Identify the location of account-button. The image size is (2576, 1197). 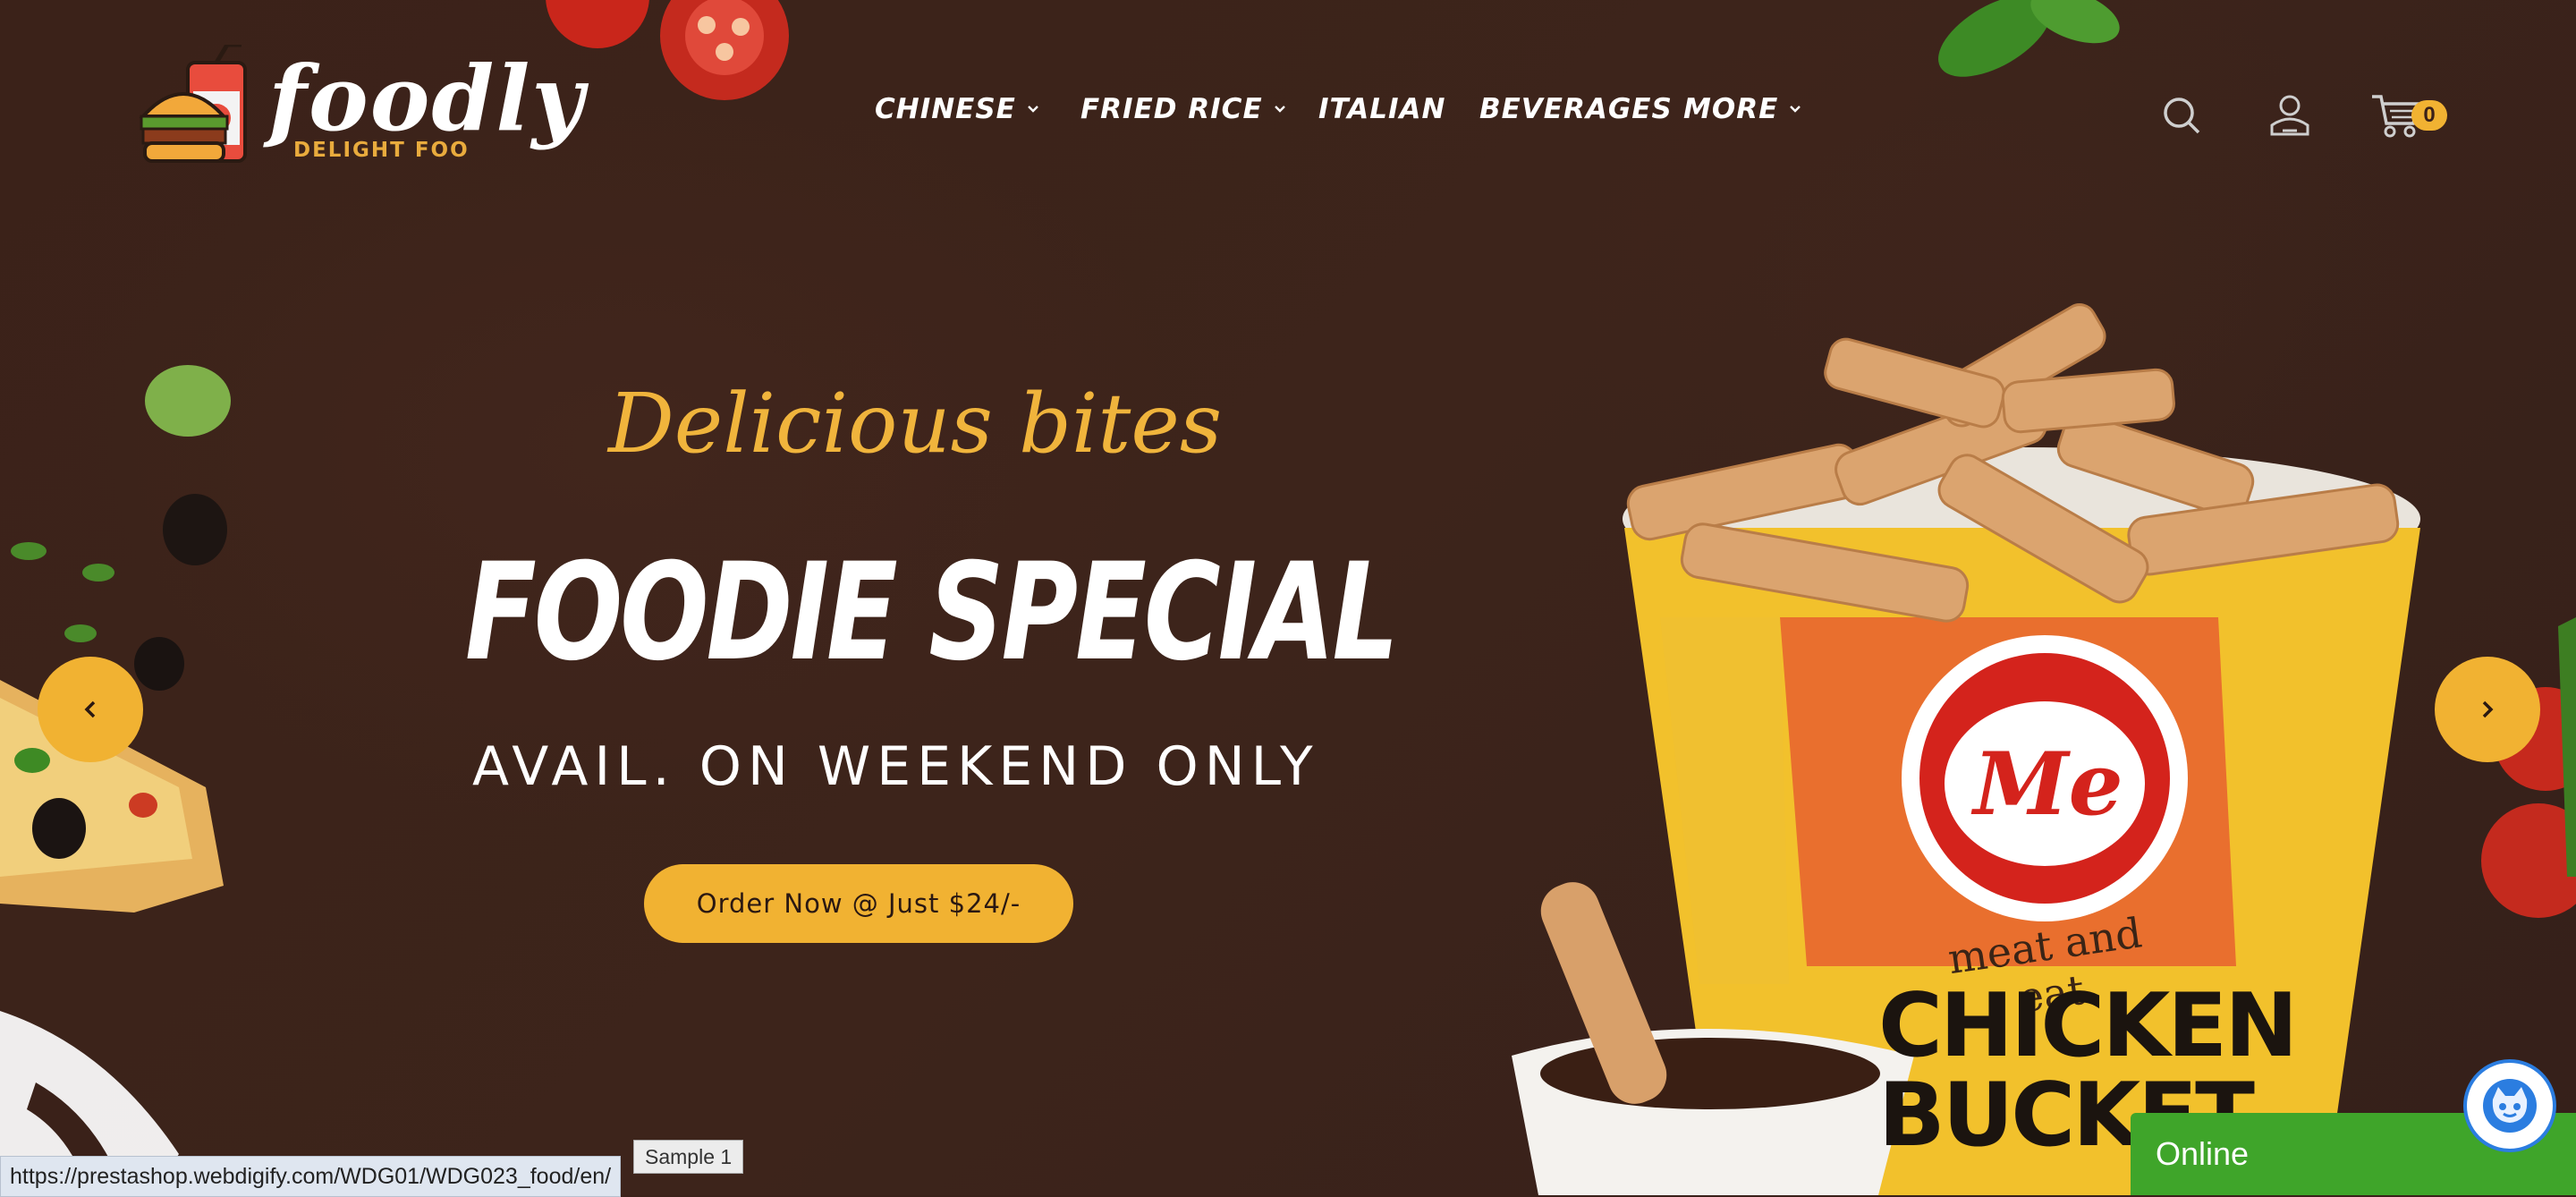
(2290, 115).